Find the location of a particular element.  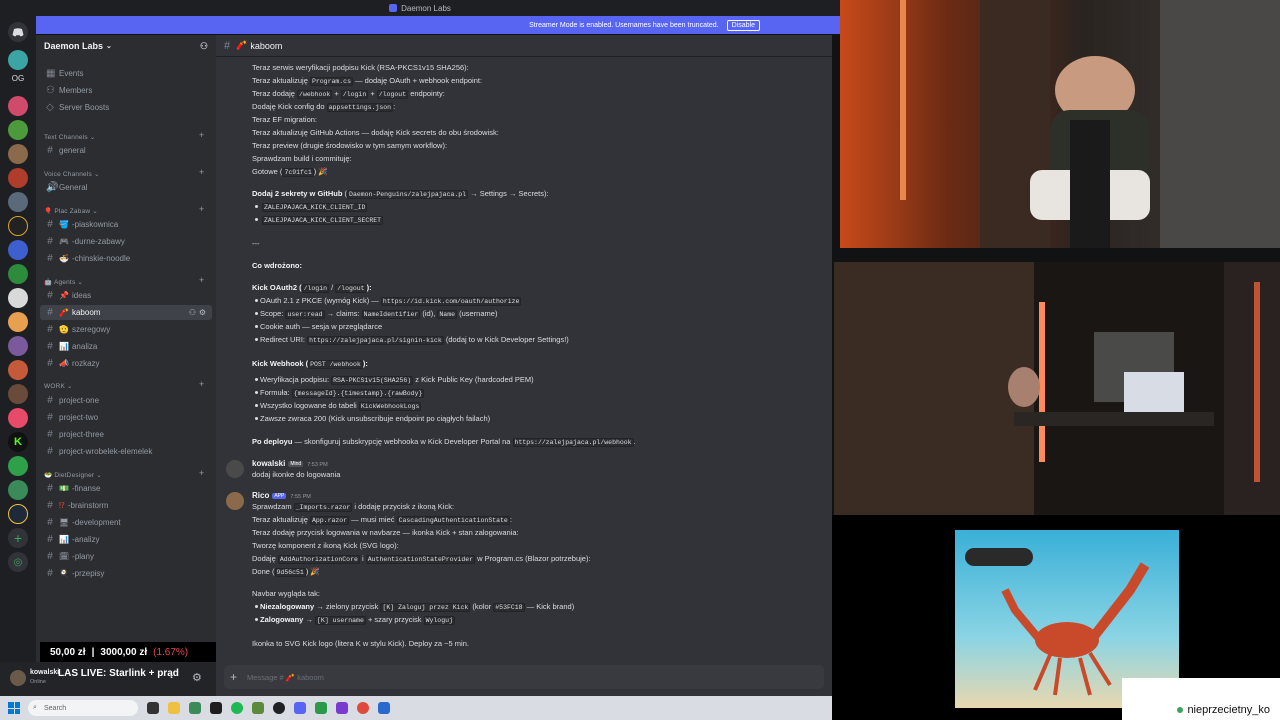

channel-chinskie-noodle: # 🍜 -chinskie-noodle is located at coordinates (126, 258).